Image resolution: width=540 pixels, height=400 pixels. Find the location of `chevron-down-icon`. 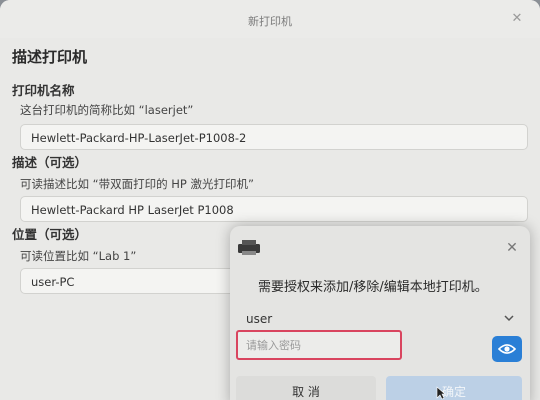

chevron-down-icon is located at coordinates (509, 318).